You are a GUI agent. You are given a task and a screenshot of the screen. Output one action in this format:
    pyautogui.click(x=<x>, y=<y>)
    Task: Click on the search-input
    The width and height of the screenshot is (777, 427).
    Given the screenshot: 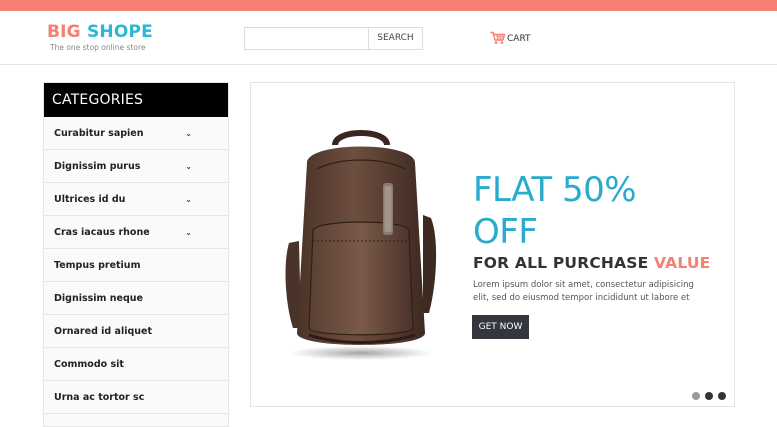 What is the action you would take?
    pyautogui.click(x=306, y=38)
    